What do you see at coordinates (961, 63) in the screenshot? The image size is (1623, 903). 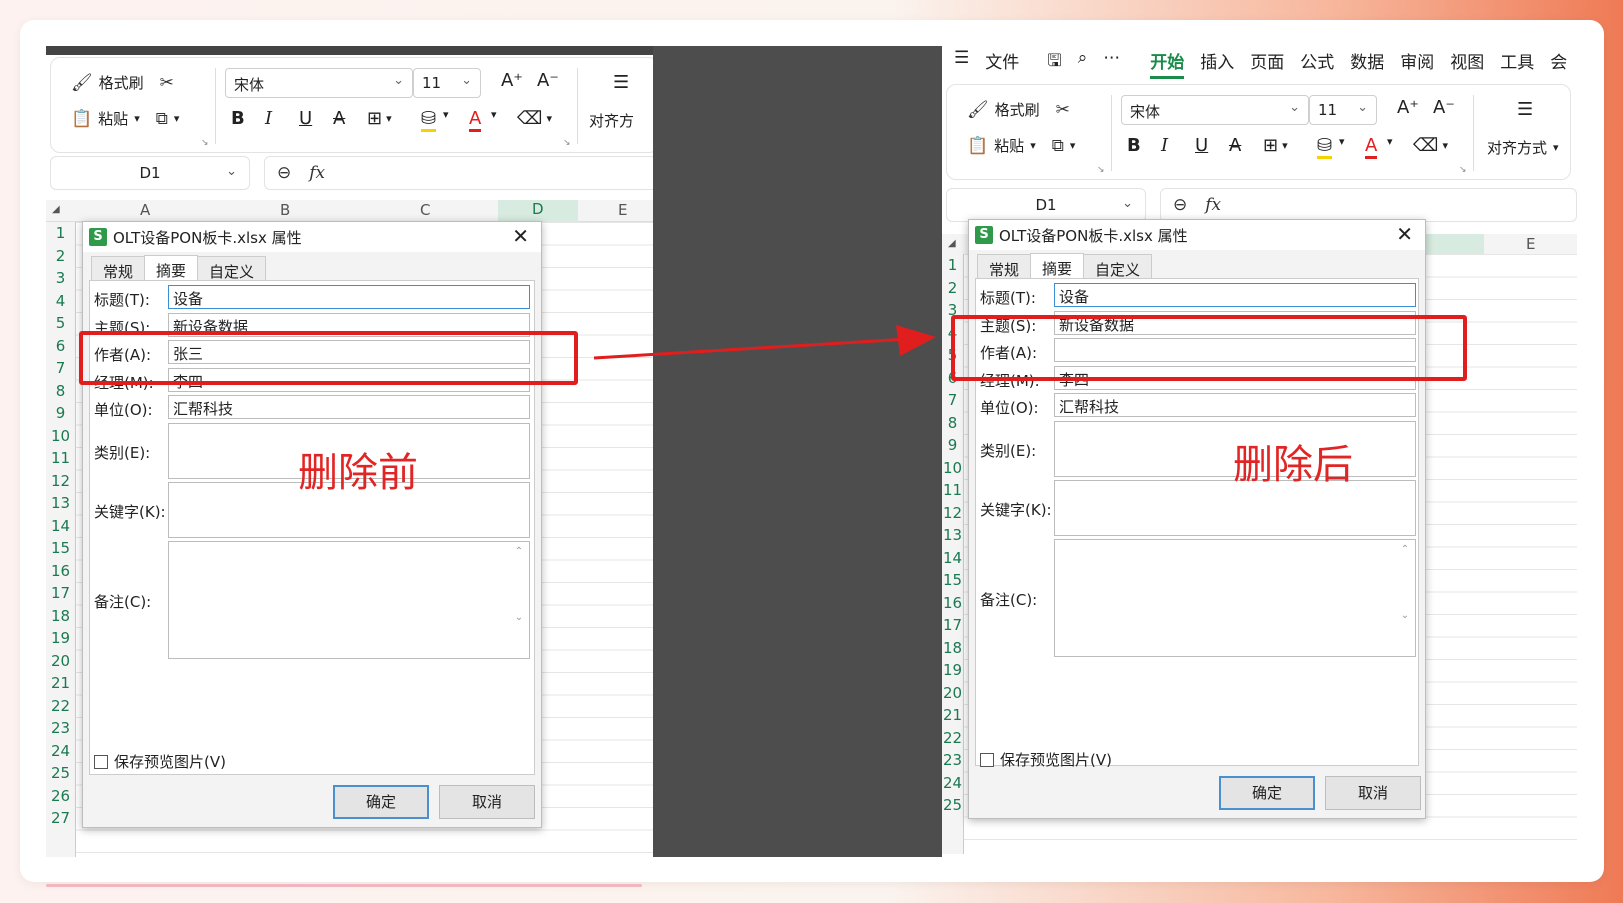 I see `menu-icon: ☰` at bounding box center [961, 63].